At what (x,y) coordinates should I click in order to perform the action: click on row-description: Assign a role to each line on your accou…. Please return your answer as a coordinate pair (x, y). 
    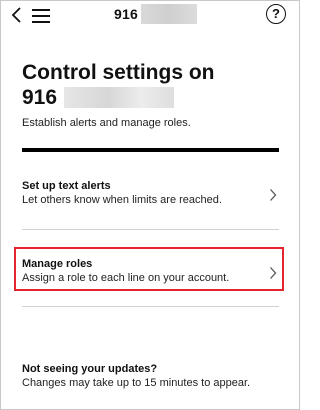
    Looking at the image, I should click on (126, 278).